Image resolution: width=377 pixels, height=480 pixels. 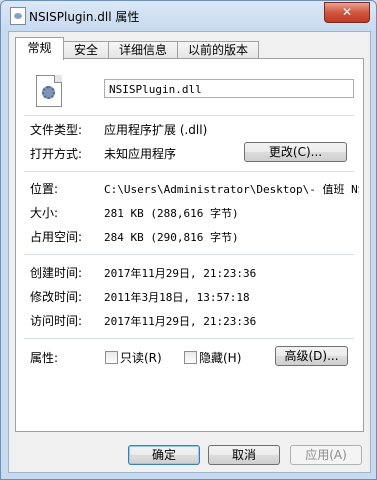 What do you see at coordinates (244, 455) in the screenshot?
I see `cancel-button: 取消` at bounding box center [244, 455].